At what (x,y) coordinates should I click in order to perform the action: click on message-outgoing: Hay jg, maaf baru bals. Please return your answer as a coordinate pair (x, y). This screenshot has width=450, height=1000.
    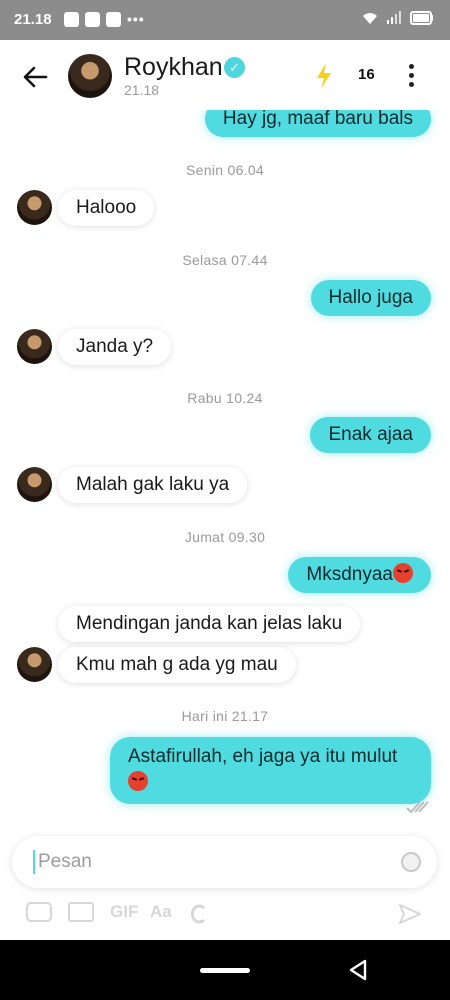
    Looking at the image, I should click on (317, 123).